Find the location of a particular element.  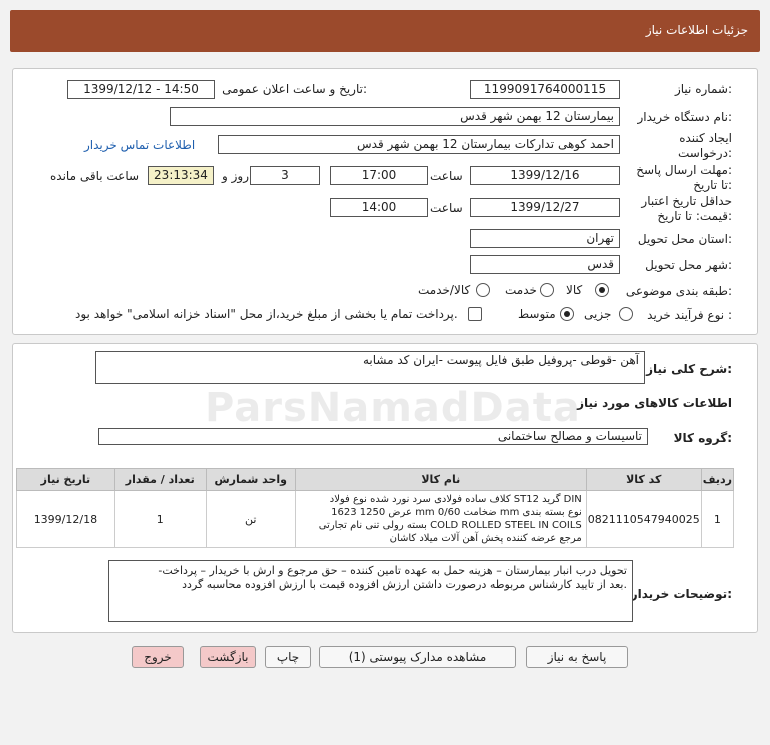

process-option-minor: جزیی is located at coordinates (598, 314).